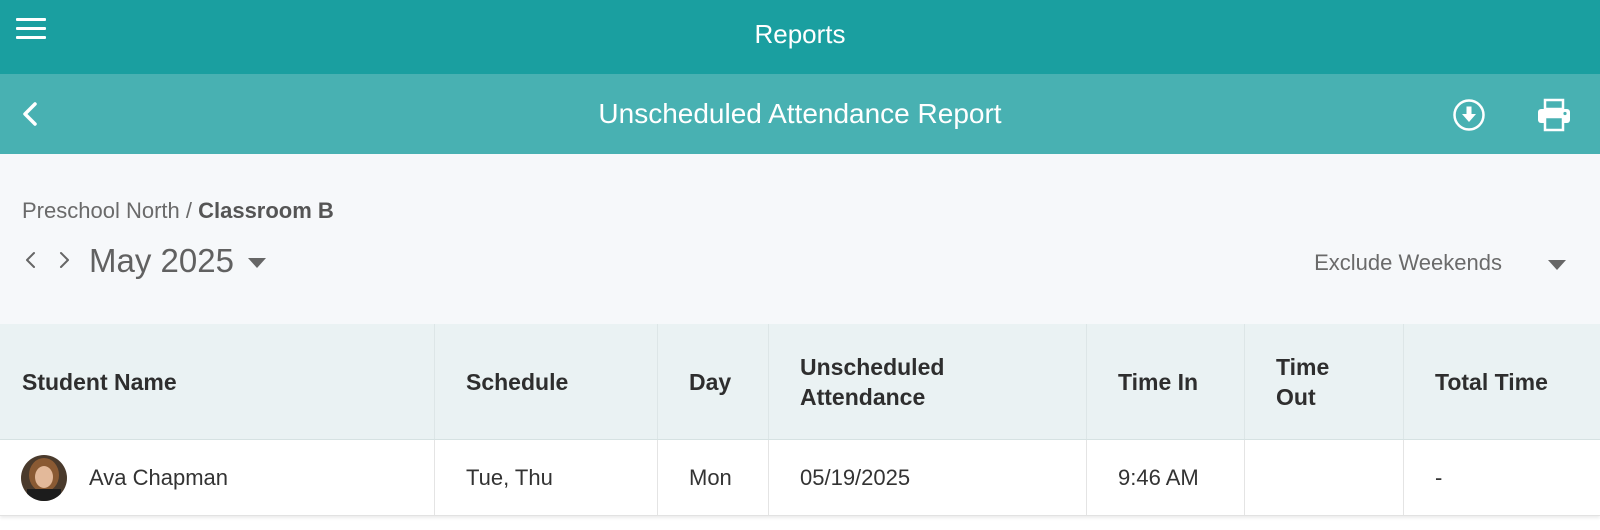 The height and width of the screenshot is (530, 1600). I want to click on header-unscheduled-line-2: Attendance, so click(863, 396).